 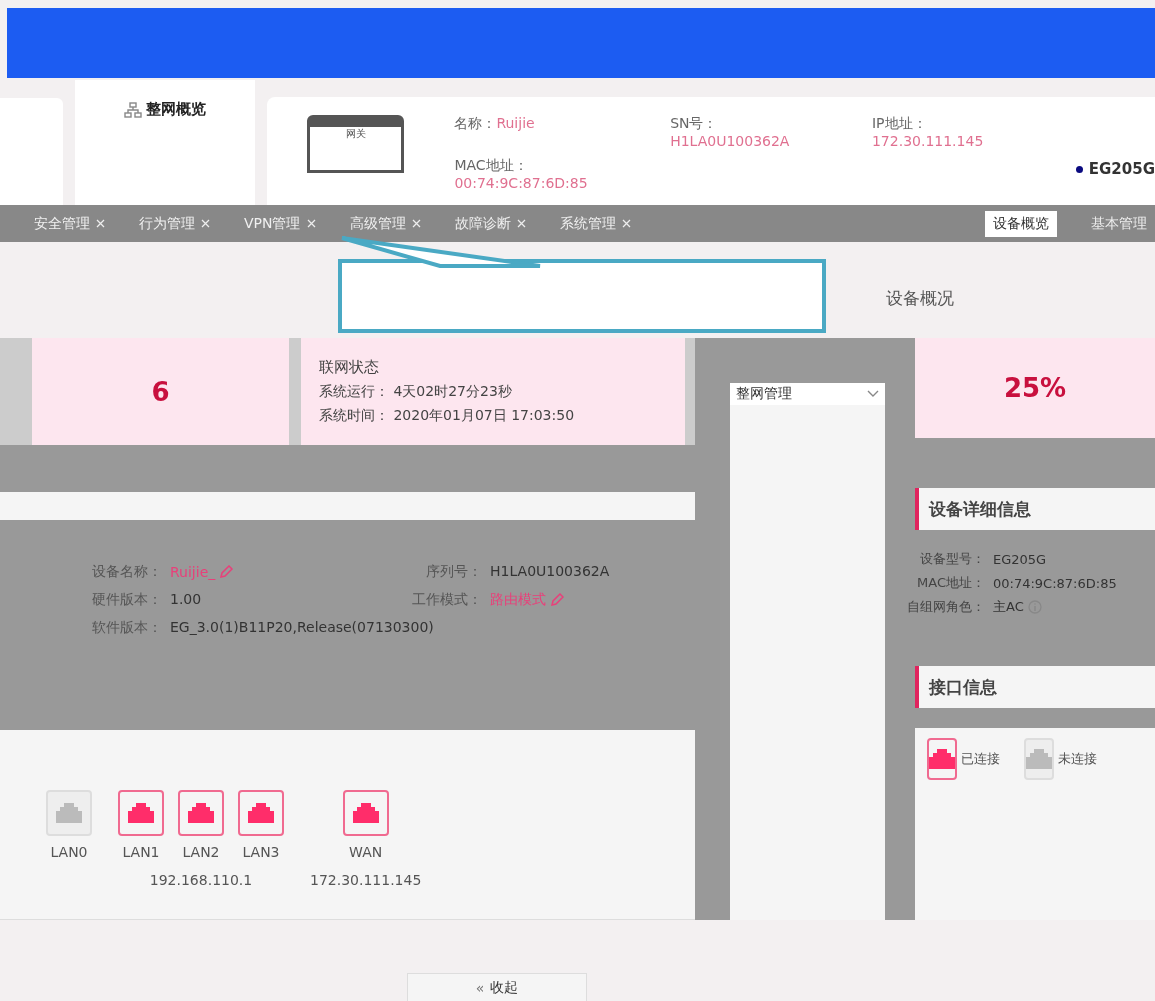 What do you see at coordinates (141, 852) in the screenshot?
I see `port-label: LAN1` at bounding box center [141, 852].